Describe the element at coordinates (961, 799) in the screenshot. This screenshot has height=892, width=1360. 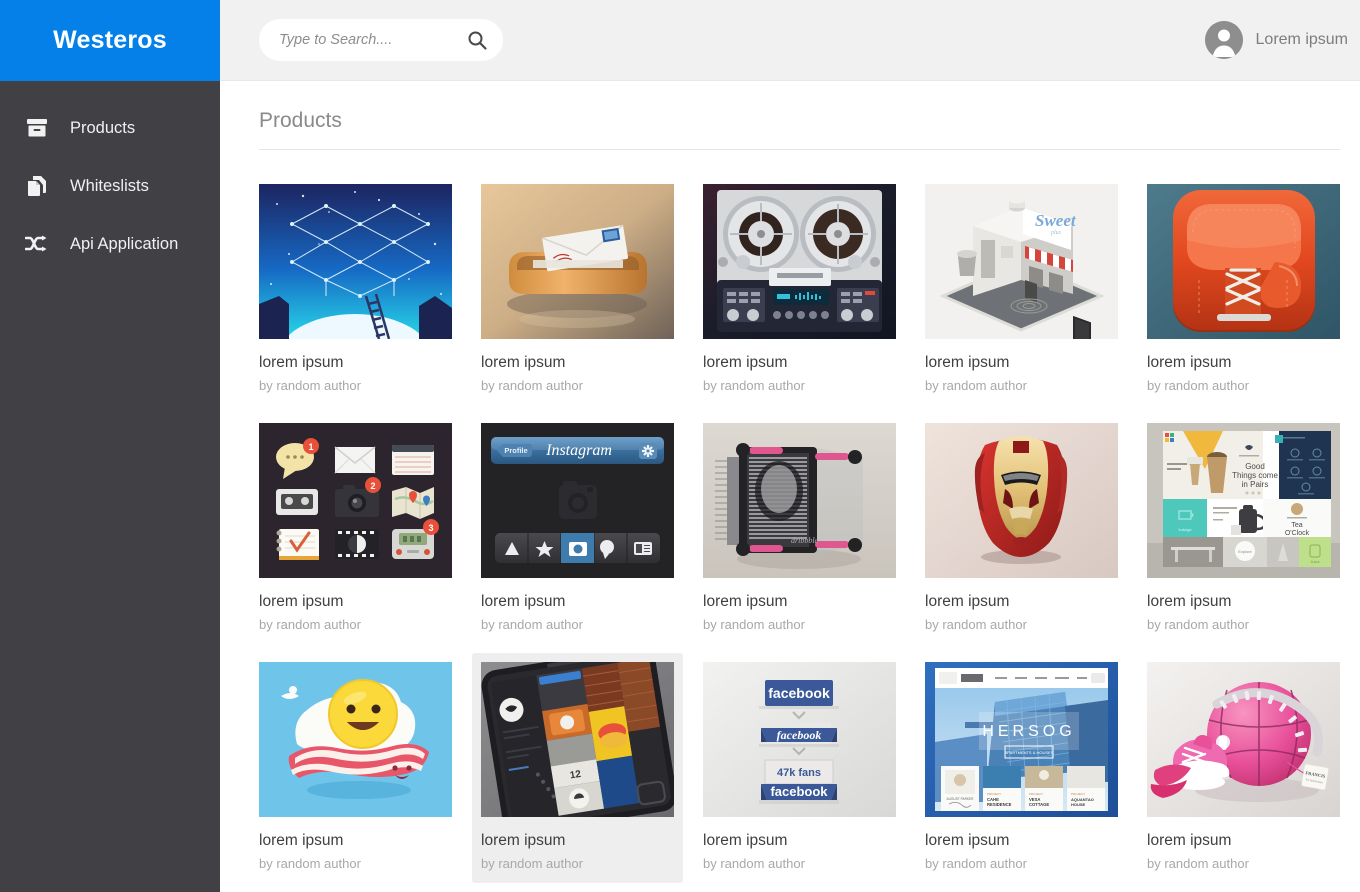
I see `svg-text: AUGUST PARKER` at that location.